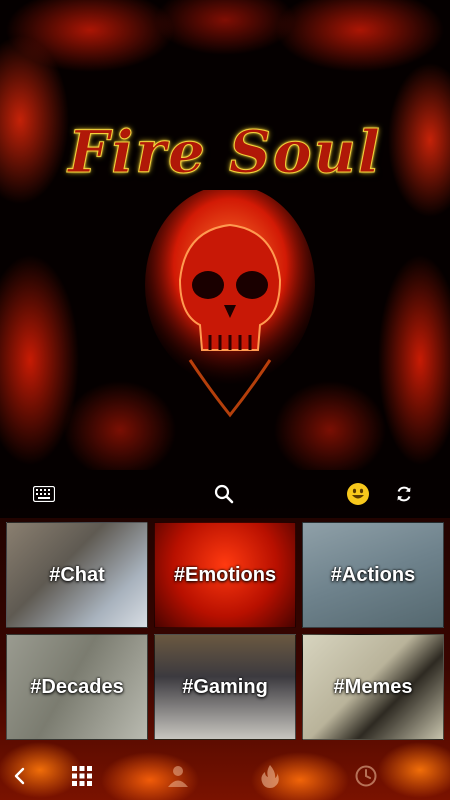 Image resolution: width=450 pixels, height=800 pixels. I want to click on category-tile-memes: #Memes, so click(373, 687).